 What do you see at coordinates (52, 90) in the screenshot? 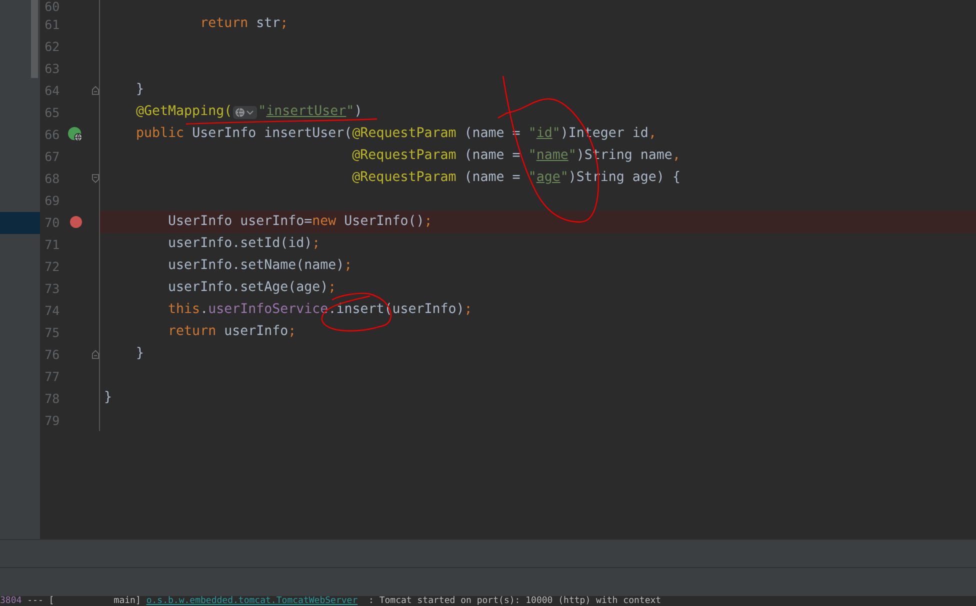
I see `line-number: 64` at bounding box center [52, 90].